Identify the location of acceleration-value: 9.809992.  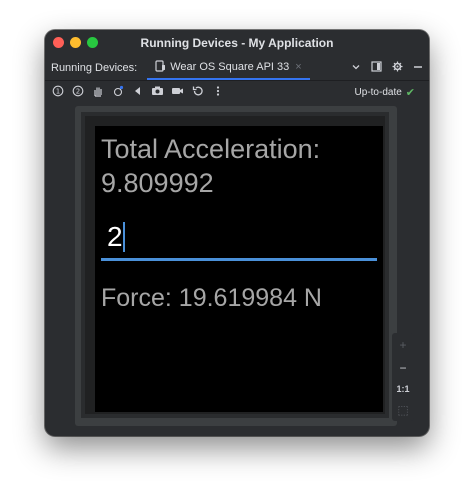
(157, 183).